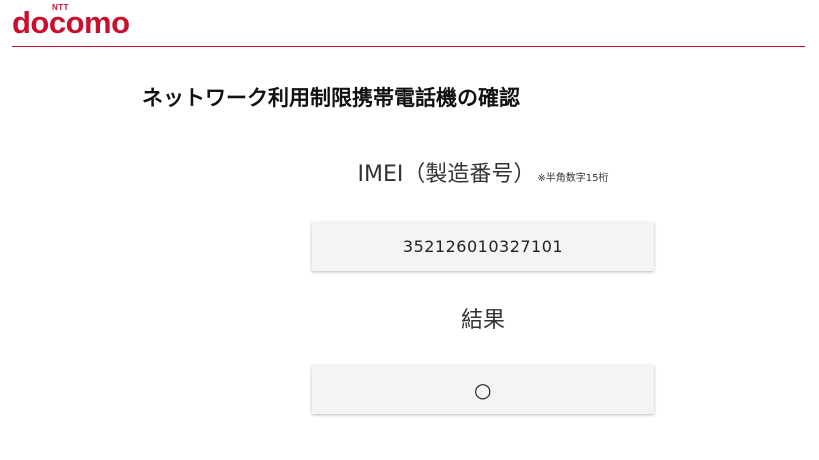 The height and width of the screenshot is (460, 819). Describe the element at coordinates (483, 246) in the screenshot. I see `imei-value-field: 352126010327101` at that location.